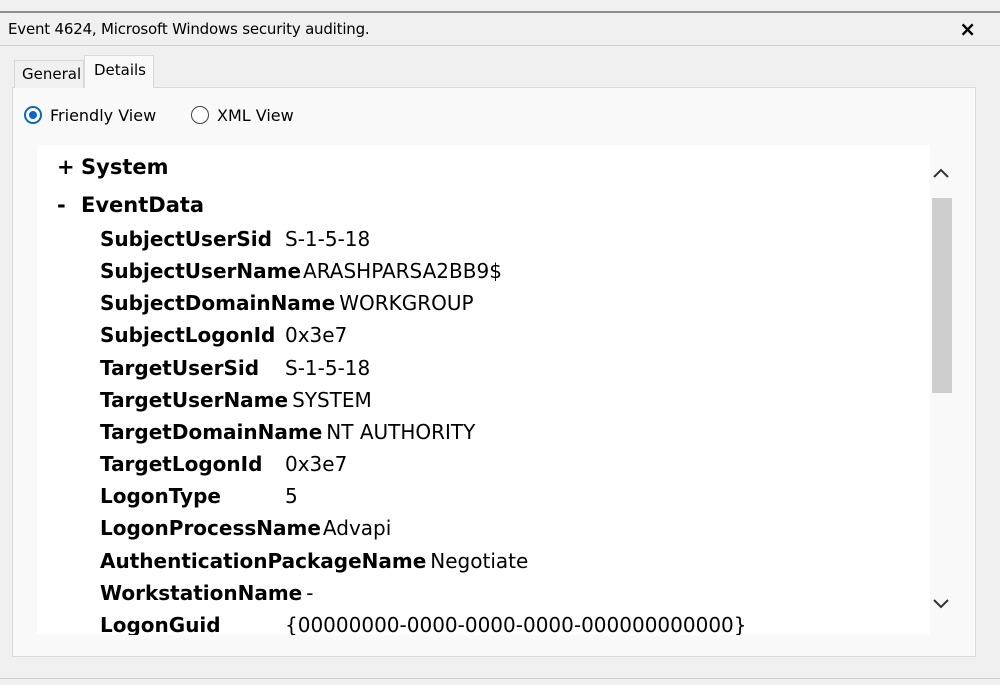 The image size is (1000, 685). What do you see at coordinates (210, 528) in the screenshot?
I see `field-key: LogonProcessName` at bounding box center [210, 528].